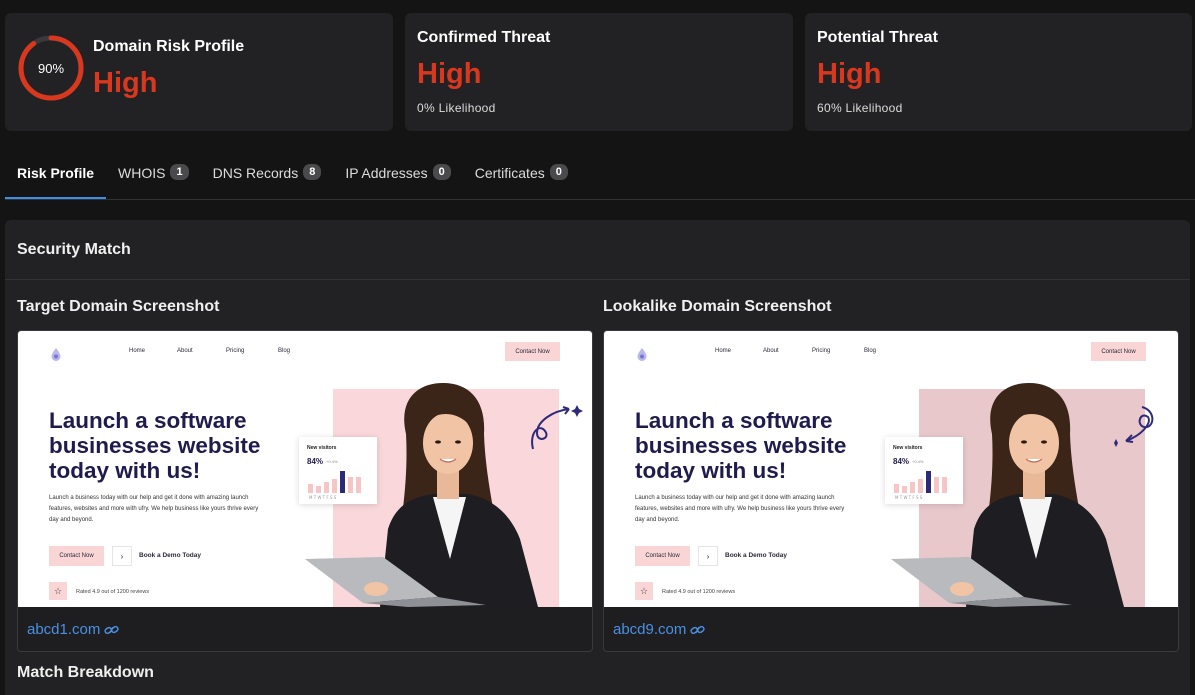 The image size is (1195, 695). I want to click on potential-threat-card: Potential Threat High 60% Likelihood, so click(998, 72).